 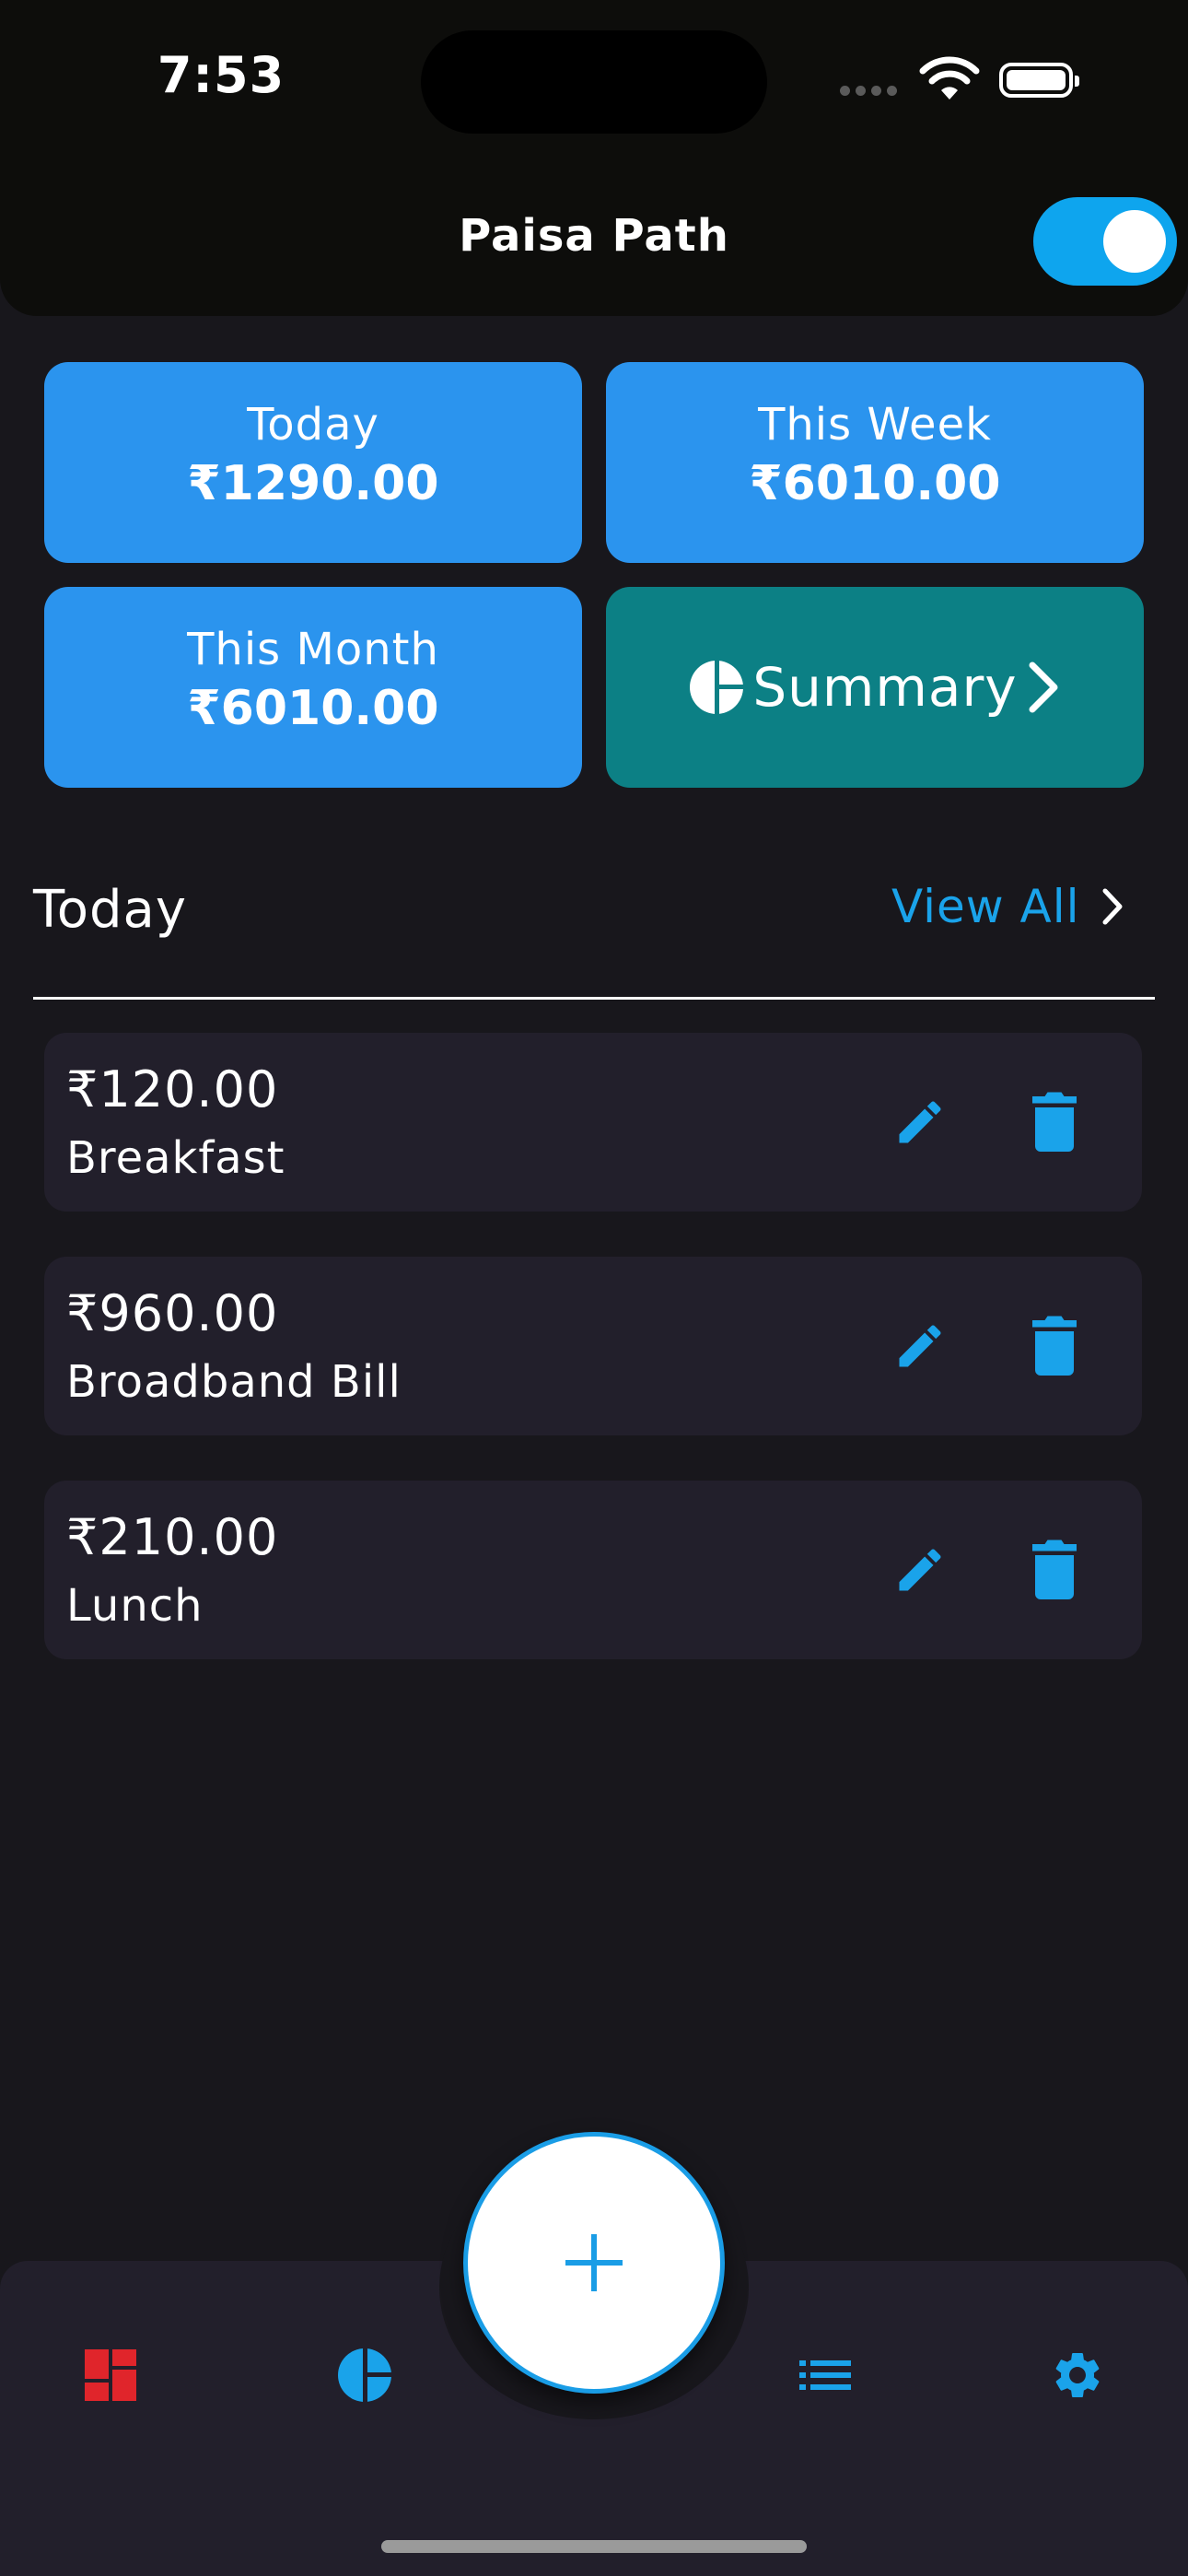 I want to click on expense-name: Broadband Bill, so click(x=234, y=1382).